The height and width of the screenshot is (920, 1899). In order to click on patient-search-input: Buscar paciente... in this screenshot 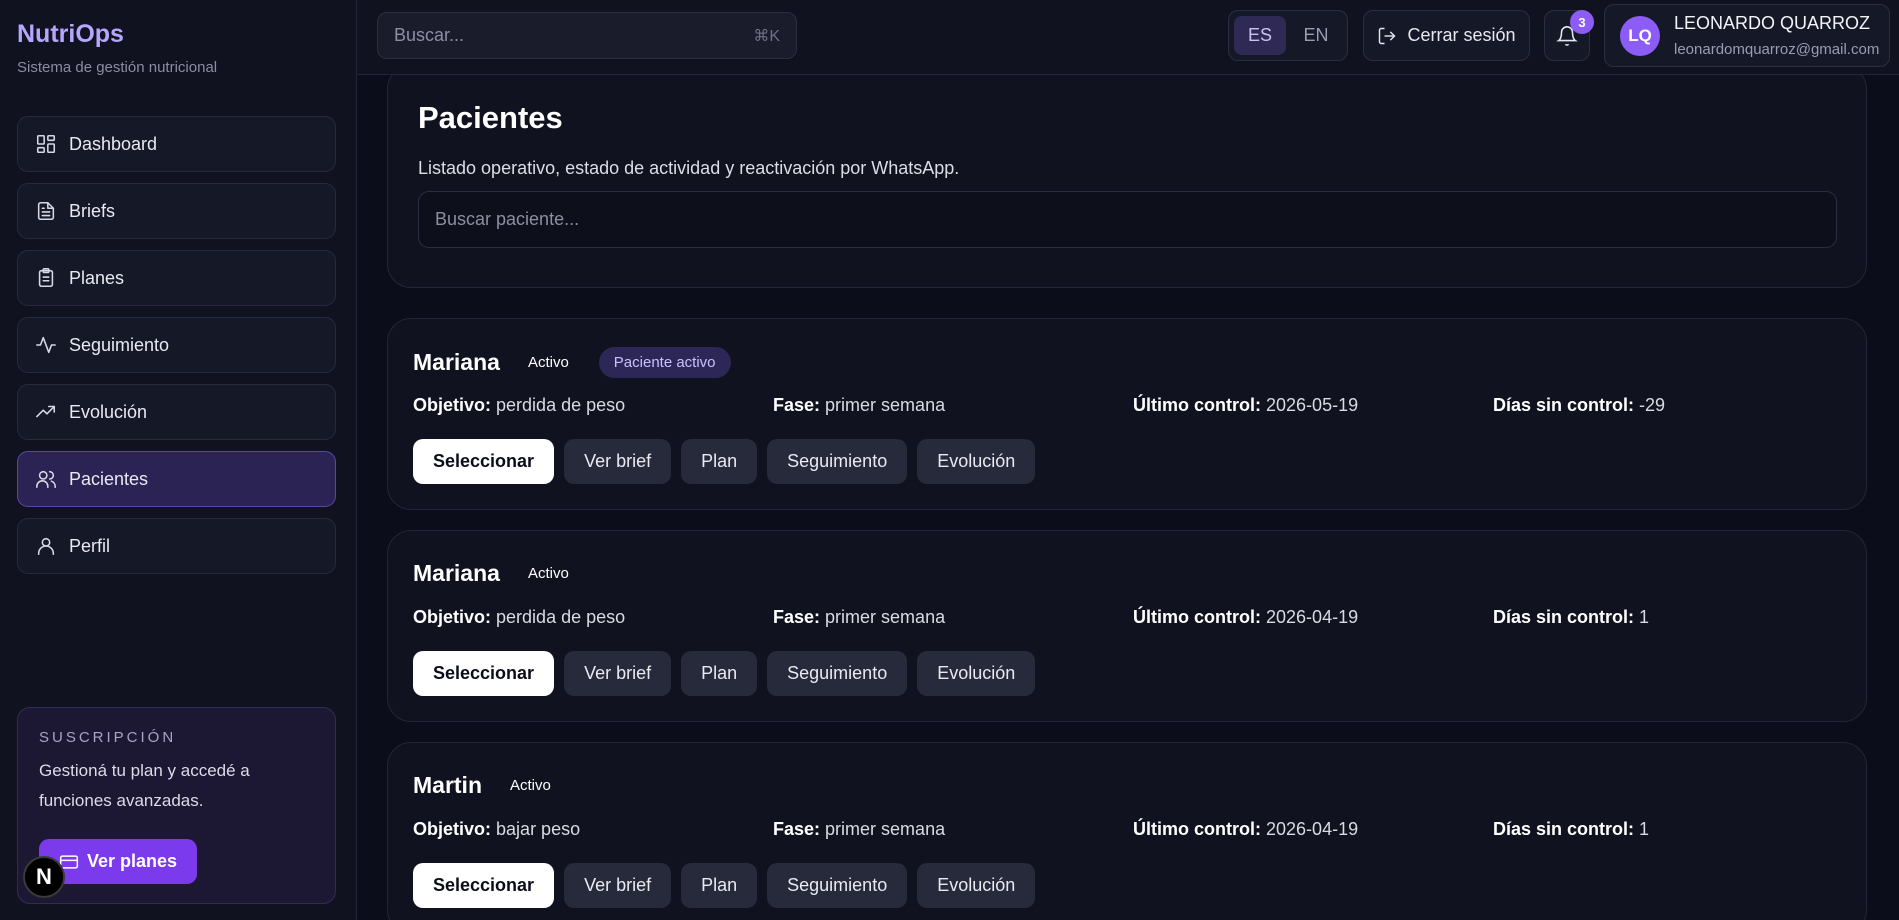, I will do `click(1127, 219)`.